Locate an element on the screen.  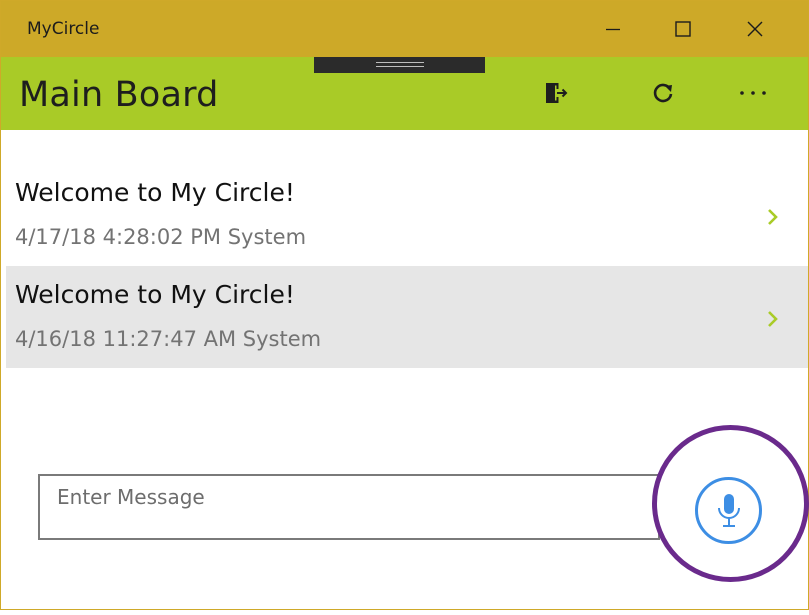
minimize-button is located at coordinates (613, 29).